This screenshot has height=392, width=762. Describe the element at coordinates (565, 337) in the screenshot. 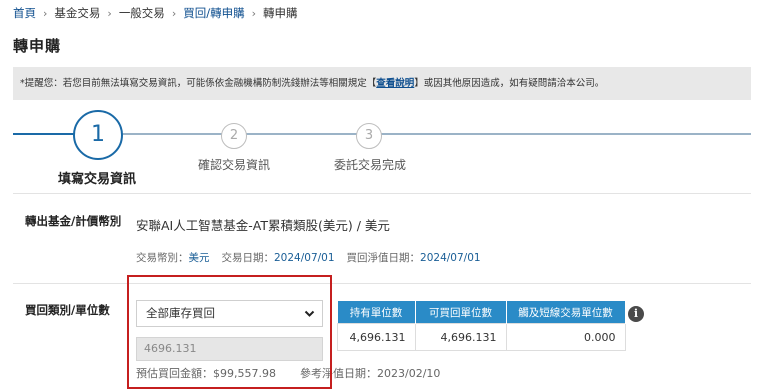

I see `short-term-units: 0.000` at that location.